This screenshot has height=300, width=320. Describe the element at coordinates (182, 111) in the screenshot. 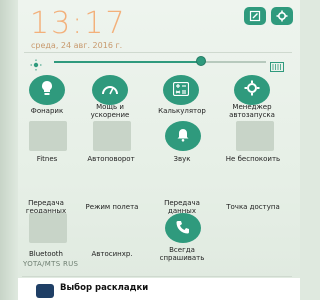

I see `calculator-label: Калькулятор` at that location.